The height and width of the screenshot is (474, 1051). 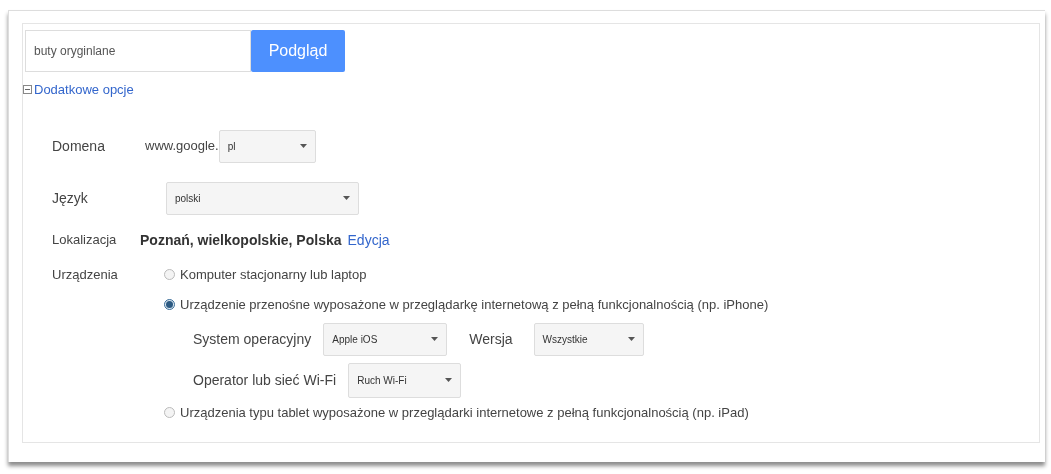 I want to click on field-label: Lokalizacja, so click(x=85, y=240).